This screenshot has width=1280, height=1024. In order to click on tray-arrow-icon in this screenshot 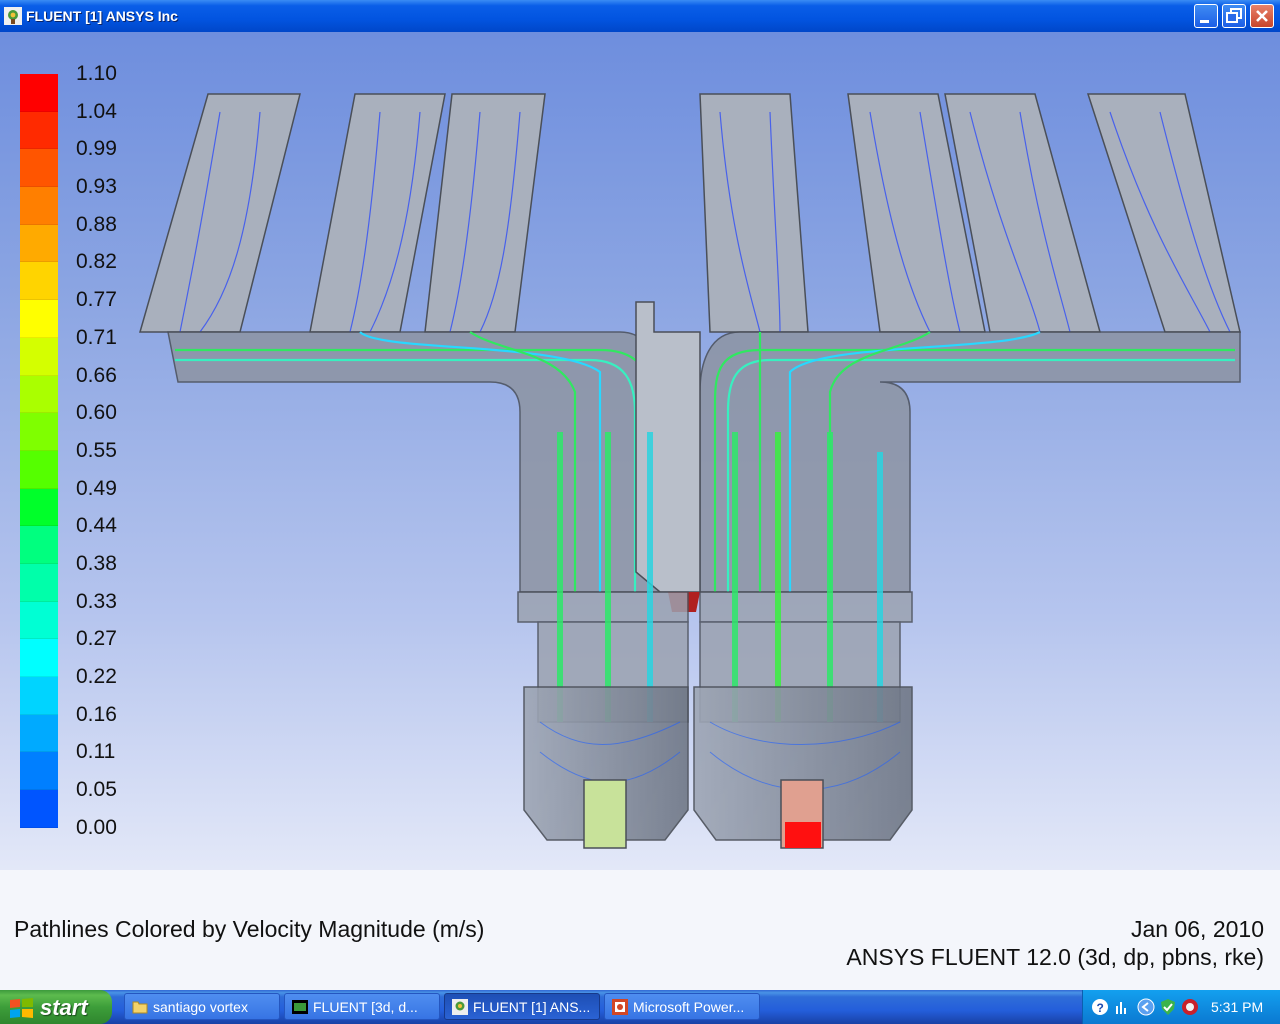, I will do `click(1146, 1007)`.